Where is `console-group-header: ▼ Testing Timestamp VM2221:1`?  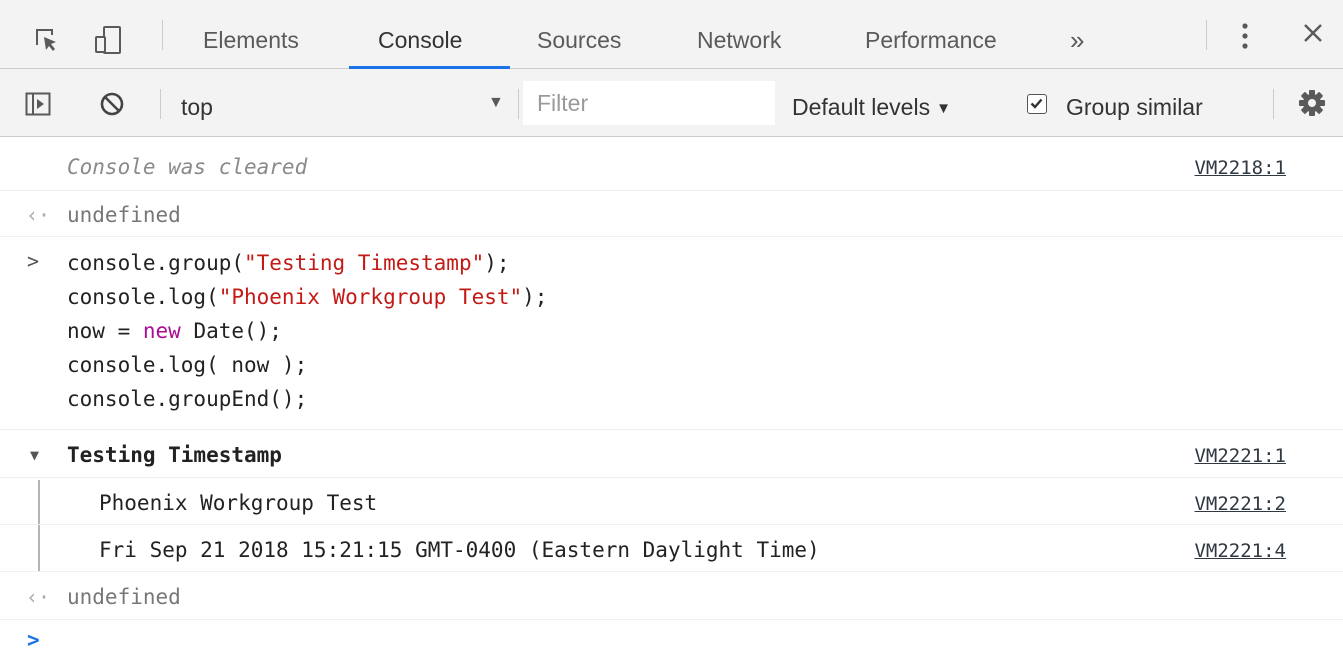
console-group-header: ▼ Testing Timestamp VM2221:1 is located at coordinates (671, 454).